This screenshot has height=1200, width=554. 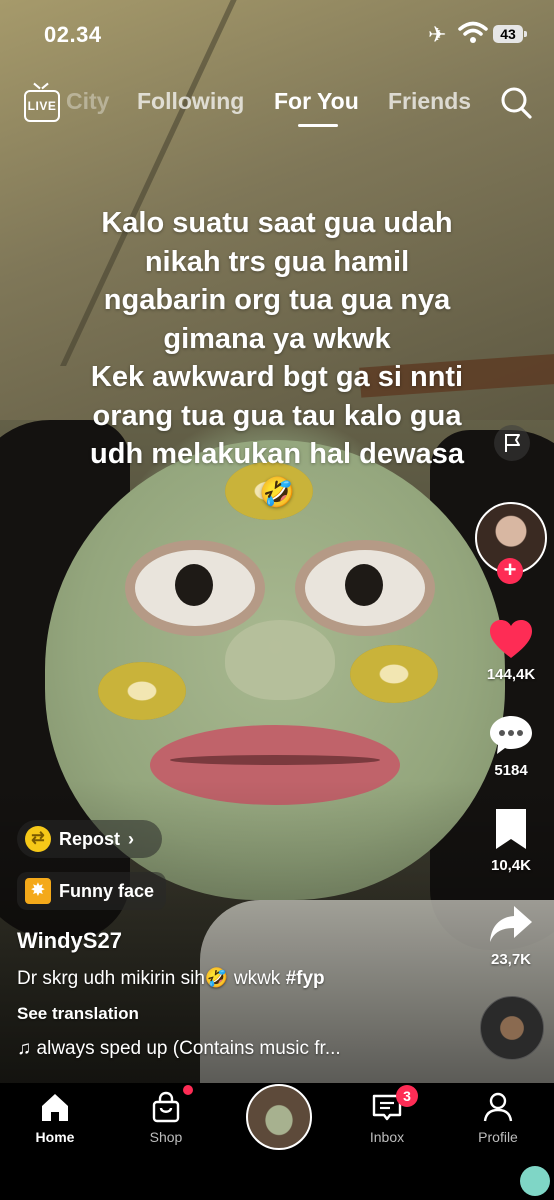 What do you see at coordinates (535, 1181) in the screenshot?
I see `corner-sticker-icon` at bounding box center [535, 1181].